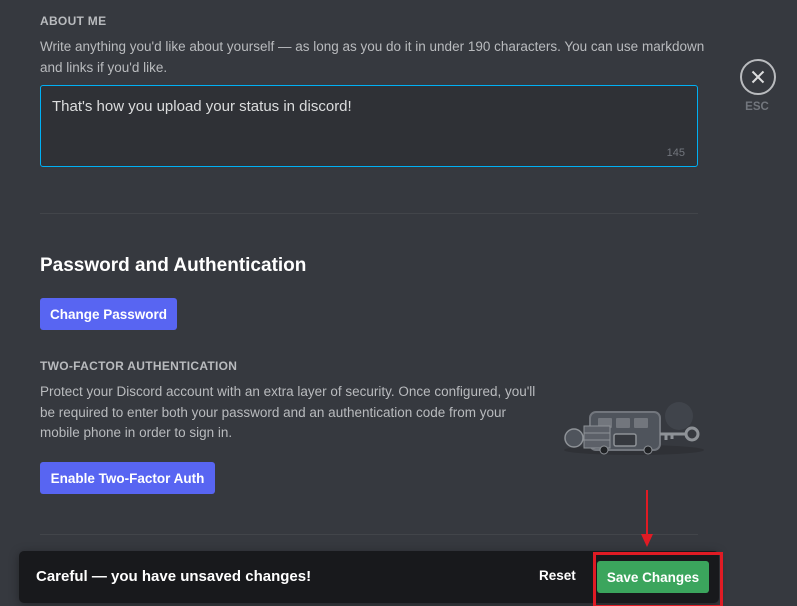  I want to click on close-icon, so click(758, 77).